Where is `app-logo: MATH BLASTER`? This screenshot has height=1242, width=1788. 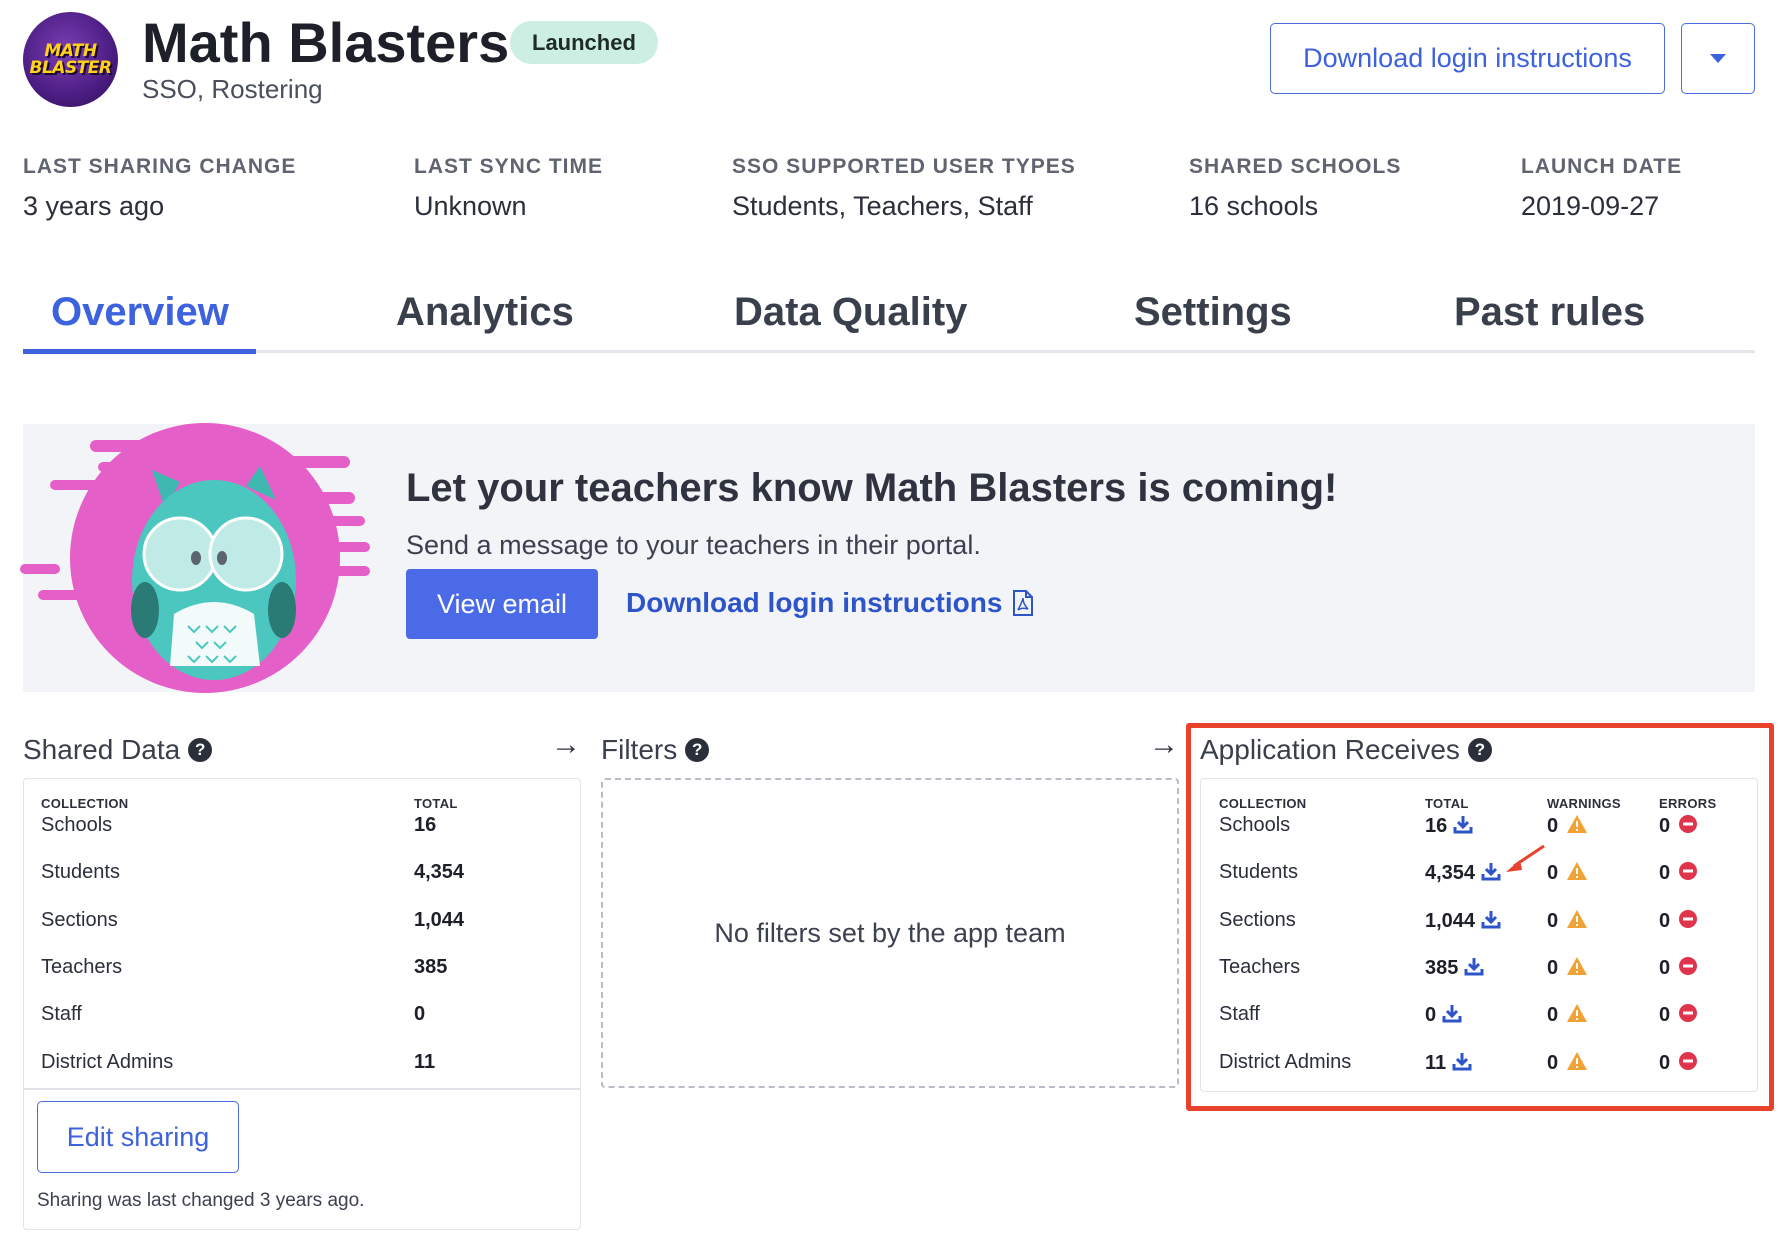
app-logo: MATH BLASTER is located at coordinates (70, 59).